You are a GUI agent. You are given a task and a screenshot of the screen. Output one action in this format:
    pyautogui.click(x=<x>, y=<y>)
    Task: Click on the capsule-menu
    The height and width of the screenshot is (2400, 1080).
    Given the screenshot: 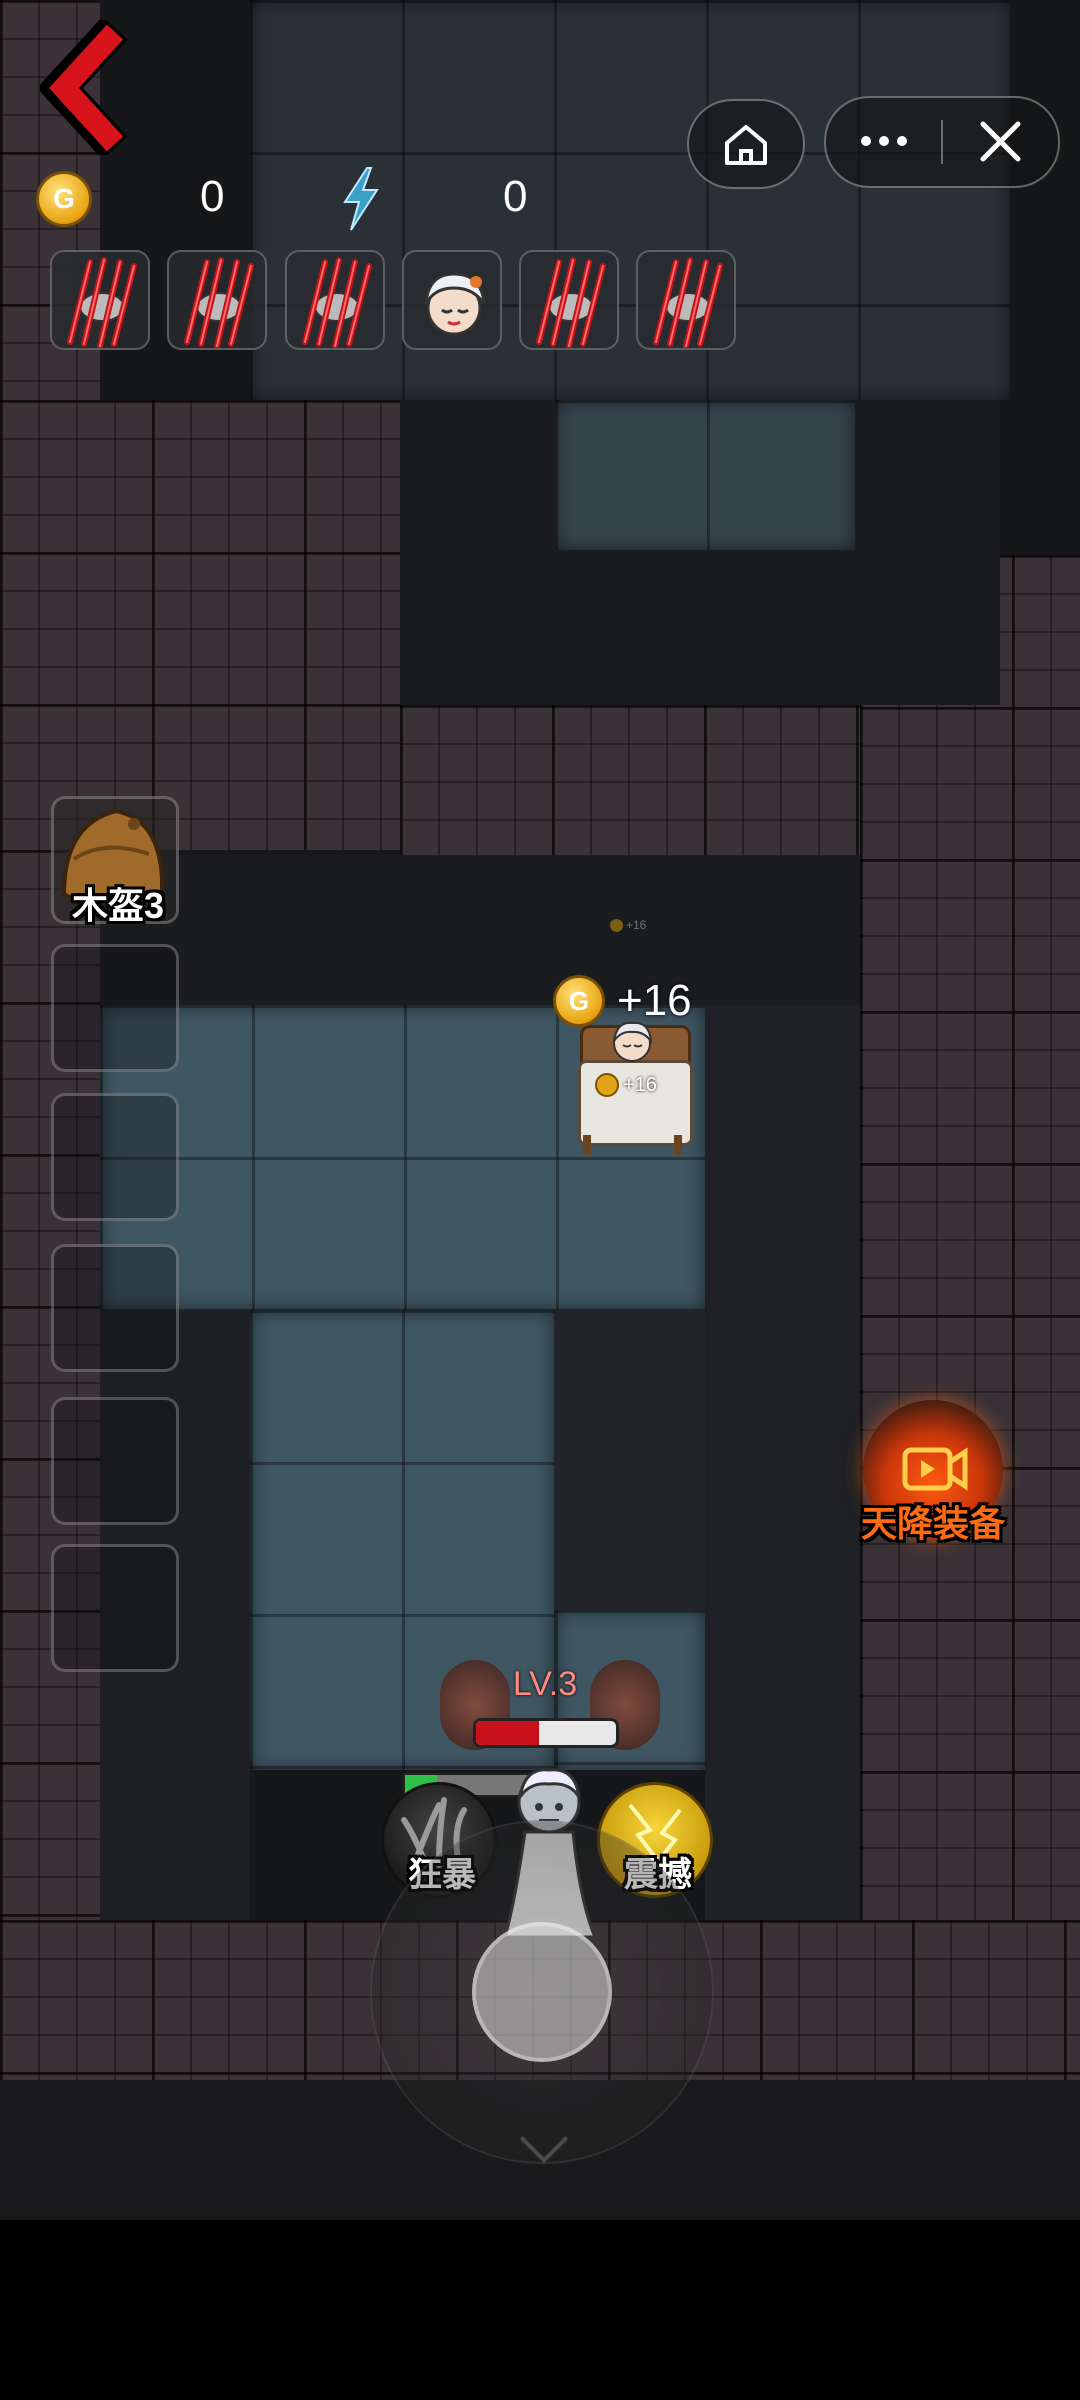 What is the action you would take?
    pyautogui.click(x=942, y=142)
    